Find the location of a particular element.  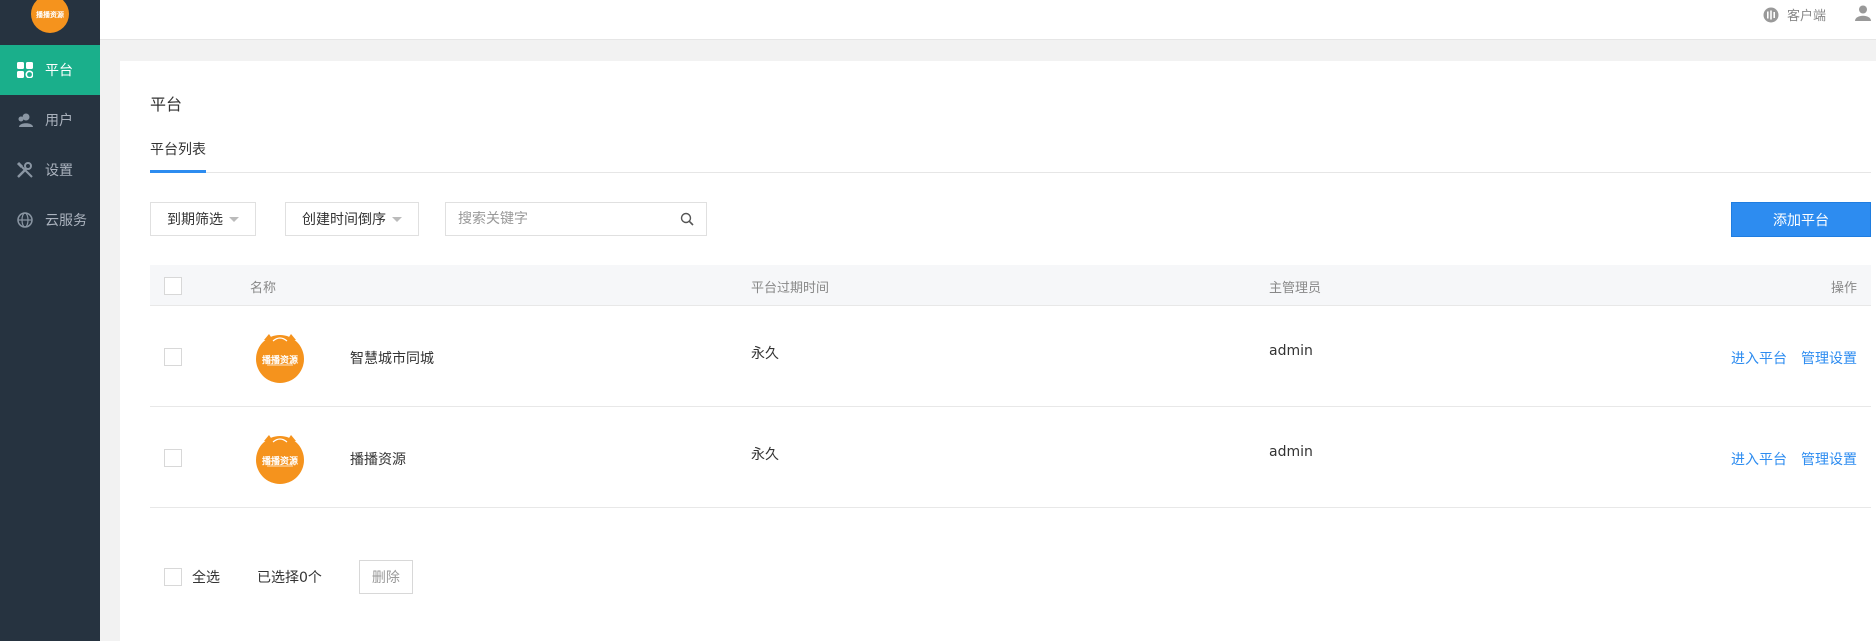

brand-logo: 播播资源 is located at coordinates (50, 17).